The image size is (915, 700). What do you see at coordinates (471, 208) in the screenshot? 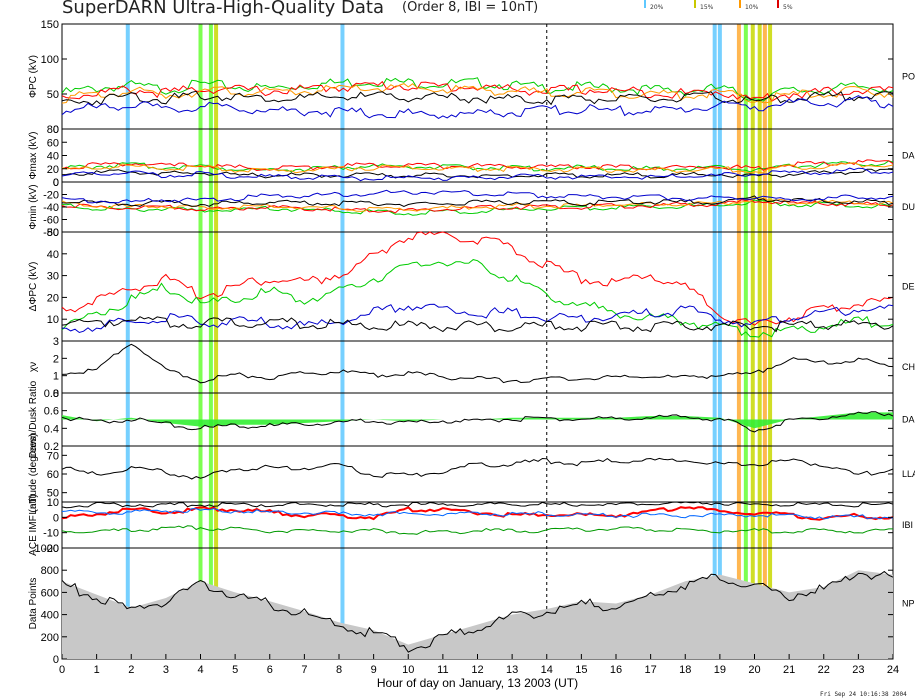
I see `panel-pmin: 0-20-40-60-80Φmin (kV) DU` at bounding box center [471, 208].